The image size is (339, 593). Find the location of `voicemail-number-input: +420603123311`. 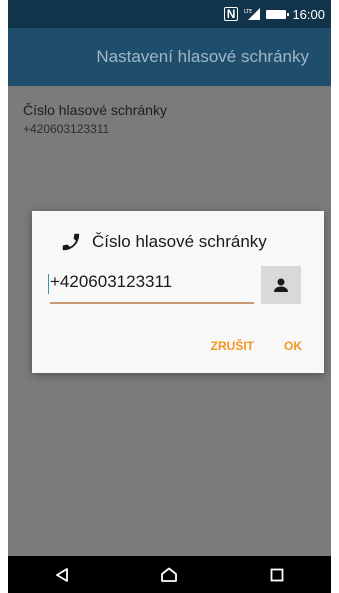

voicemail-number-input: +420603123311 is located at coordinates (151, 287).